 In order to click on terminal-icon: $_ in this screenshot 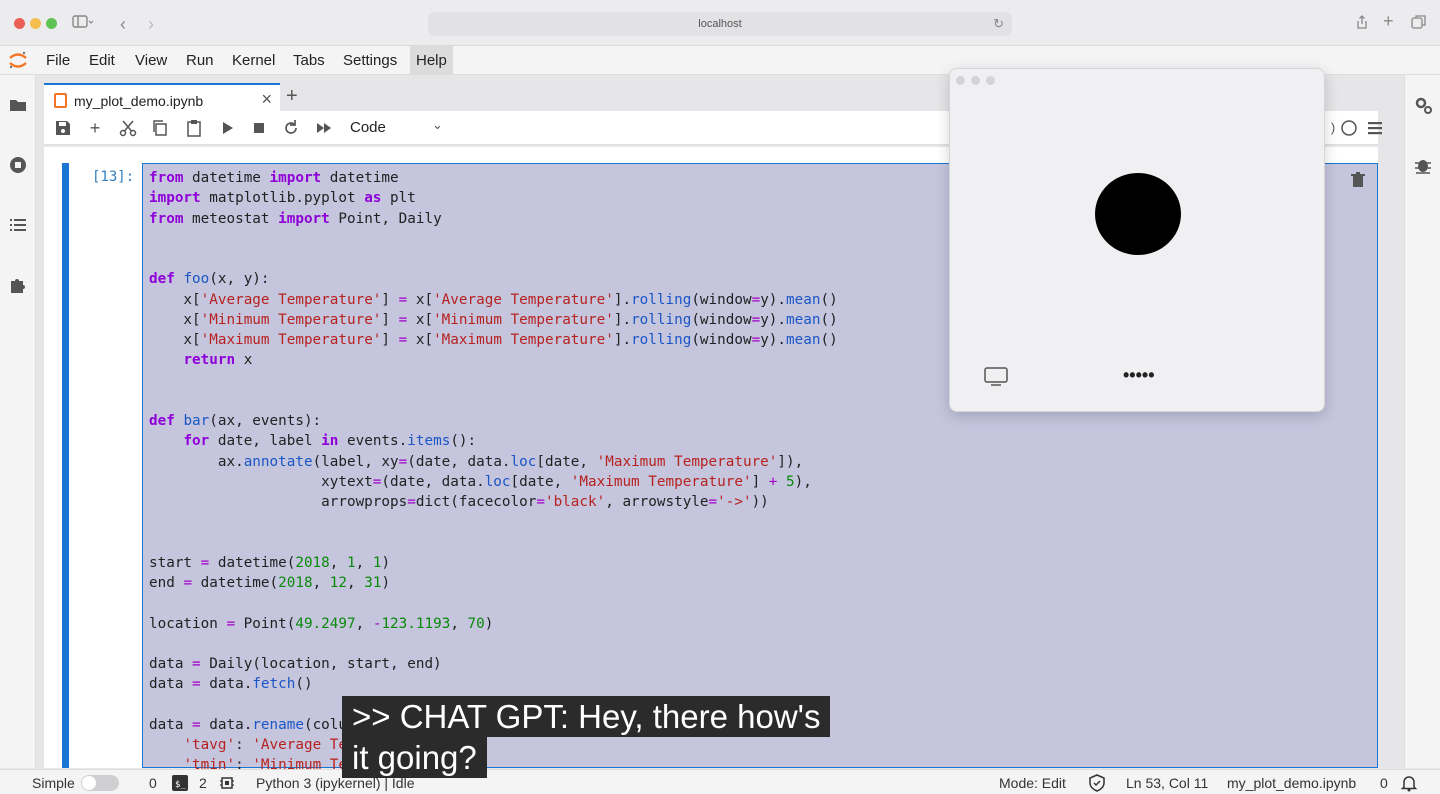, I will do `click(180, 783)`.